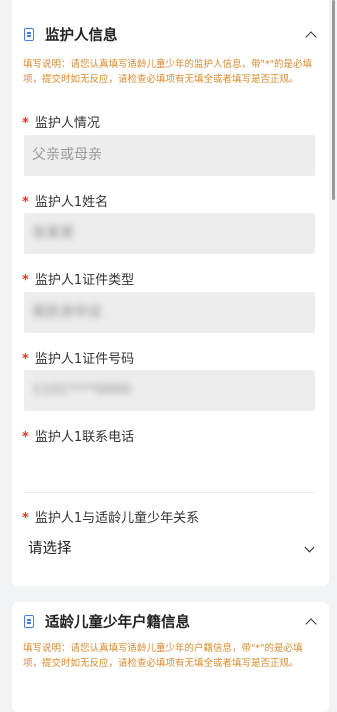 This screenshot has height=712, width=337. Describe the element at coordinates (67, 123) in the screenshot. I see `field-label-text: 监护人情况` at that location.